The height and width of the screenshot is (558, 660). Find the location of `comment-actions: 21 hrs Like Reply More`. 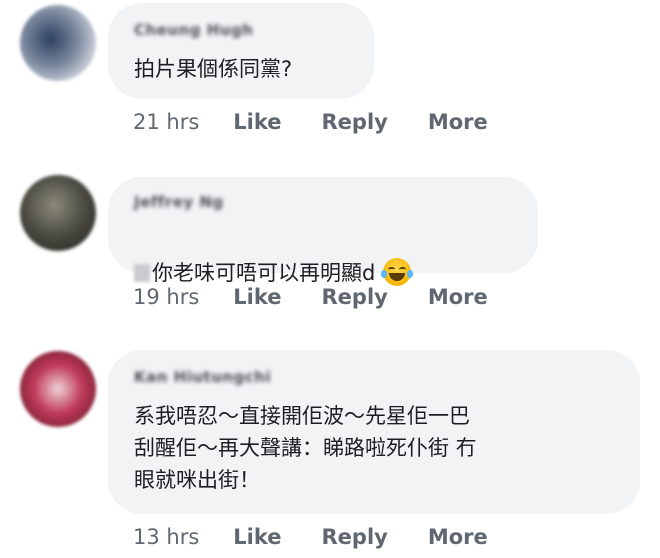

comment-actions: 21 hrs Like Reply More is located at coordinates (330, 122).